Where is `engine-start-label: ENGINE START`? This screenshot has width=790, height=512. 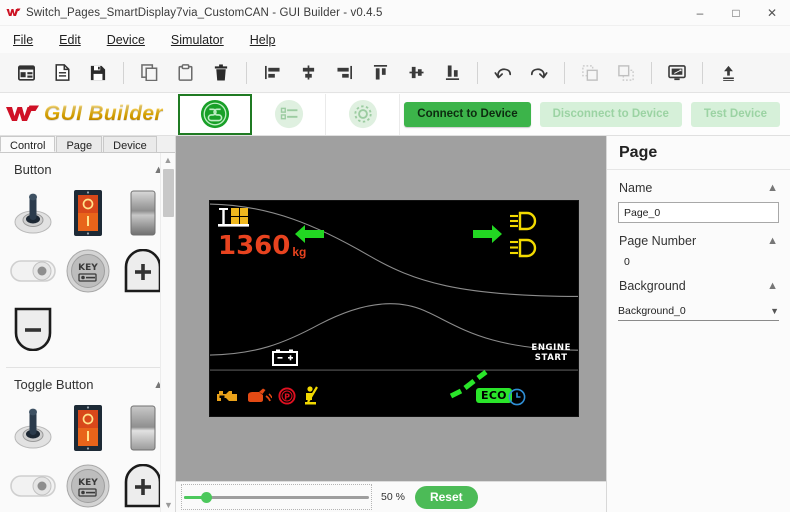
engine-start-label: ENGINE START is located at coordinates (551, 353).